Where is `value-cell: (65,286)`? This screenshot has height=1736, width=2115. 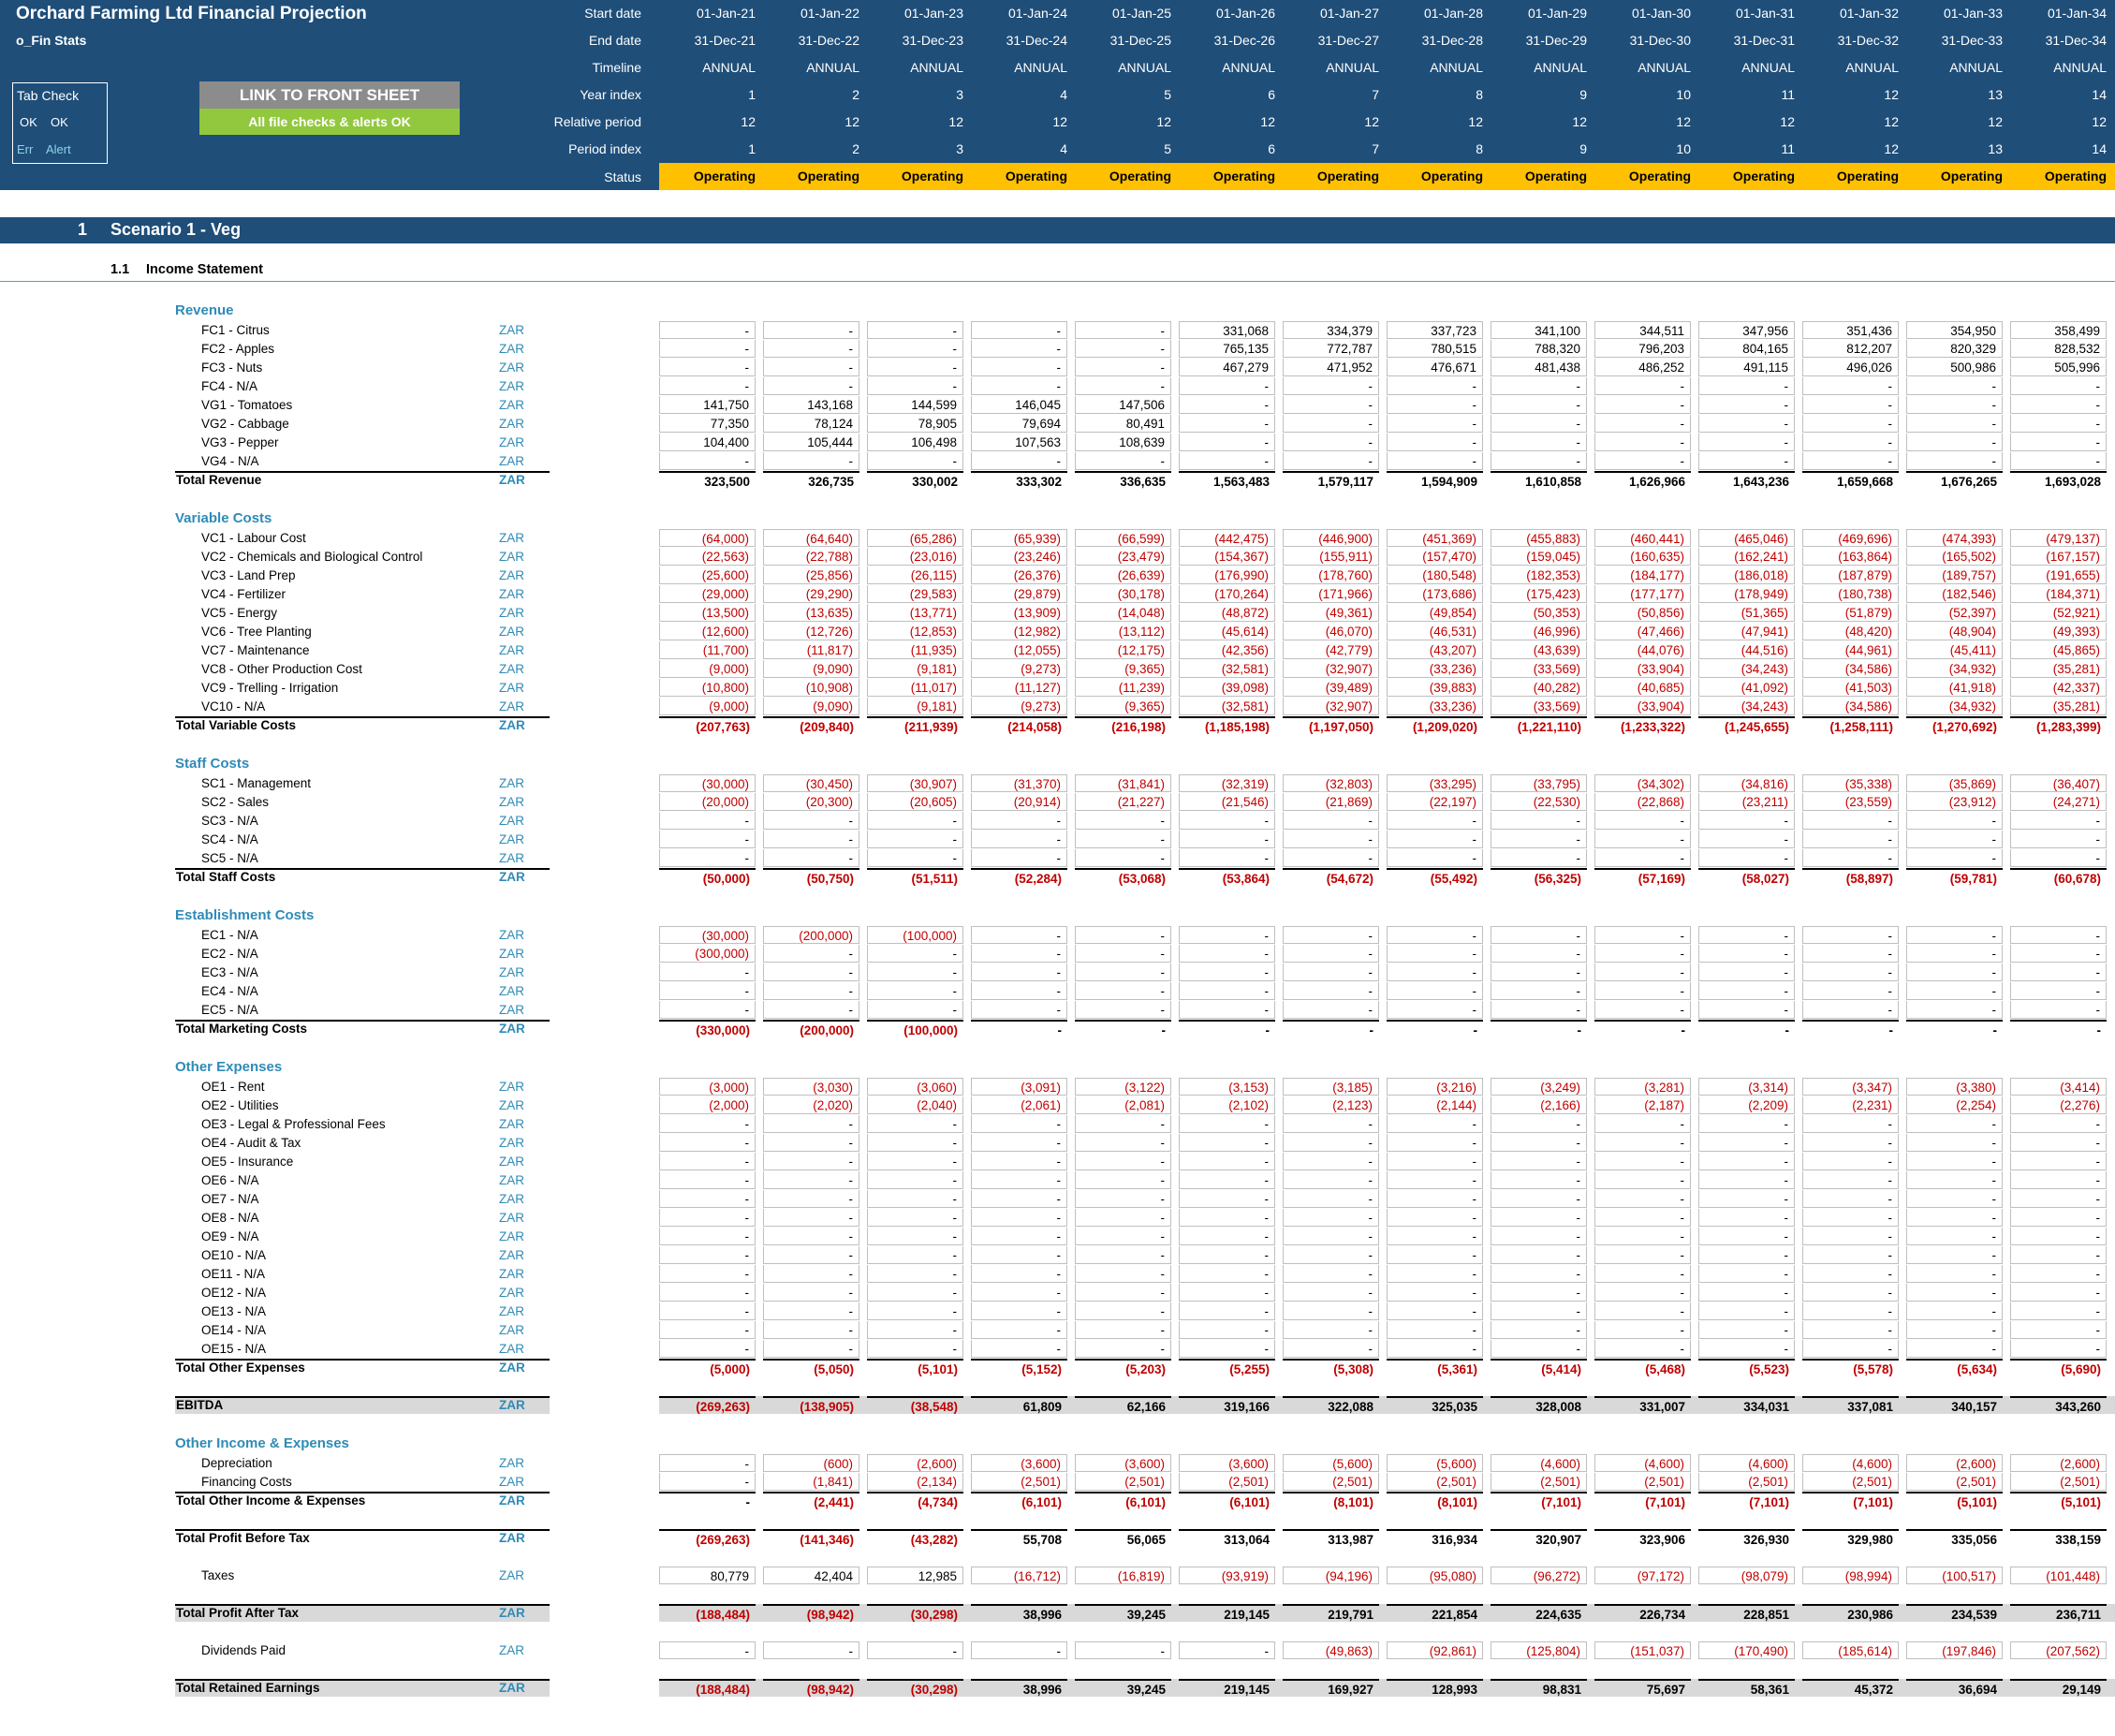
value-cell: (65,286) is located at coordinates (915, 538).